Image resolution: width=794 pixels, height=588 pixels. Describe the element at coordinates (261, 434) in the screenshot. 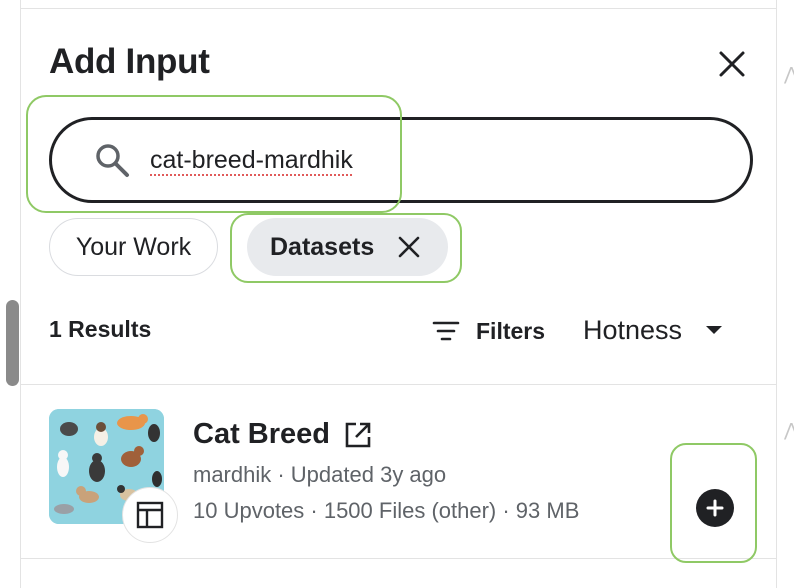

I see `dataset-title: Cat Breed` at that location.